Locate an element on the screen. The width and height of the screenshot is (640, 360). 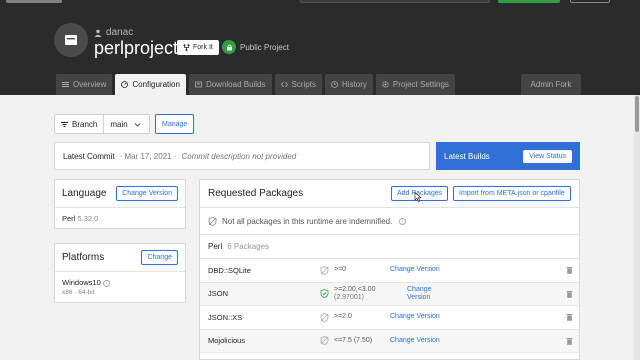
language-name: Perl is located at coordinates (69, 218).